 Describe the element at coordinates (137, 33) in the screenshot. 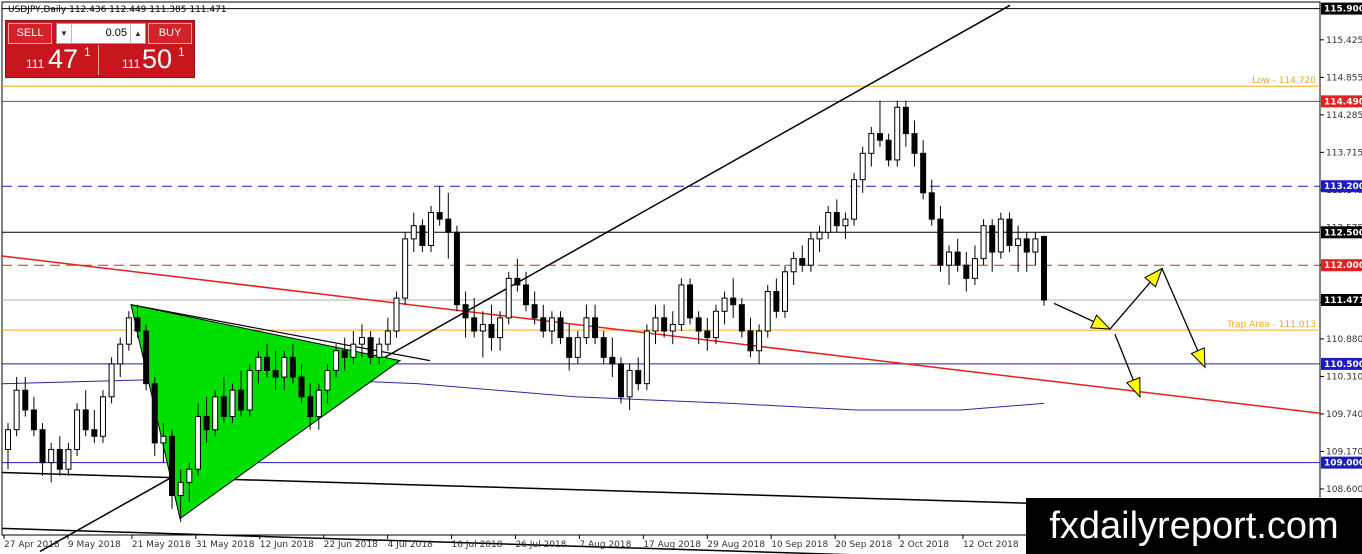

I see `lot-increase-icon: ▲` at that location.